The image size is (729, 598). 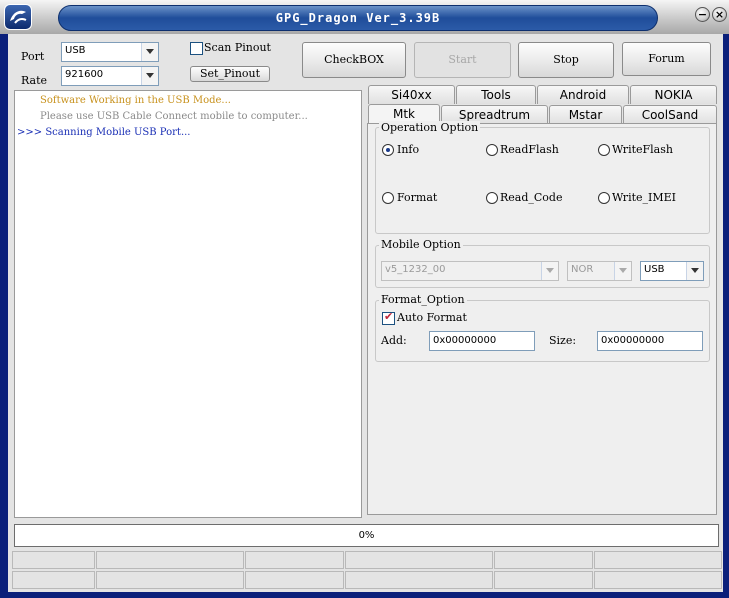 I want to click on radio-info-label: Info, so click(x=408, y=149).